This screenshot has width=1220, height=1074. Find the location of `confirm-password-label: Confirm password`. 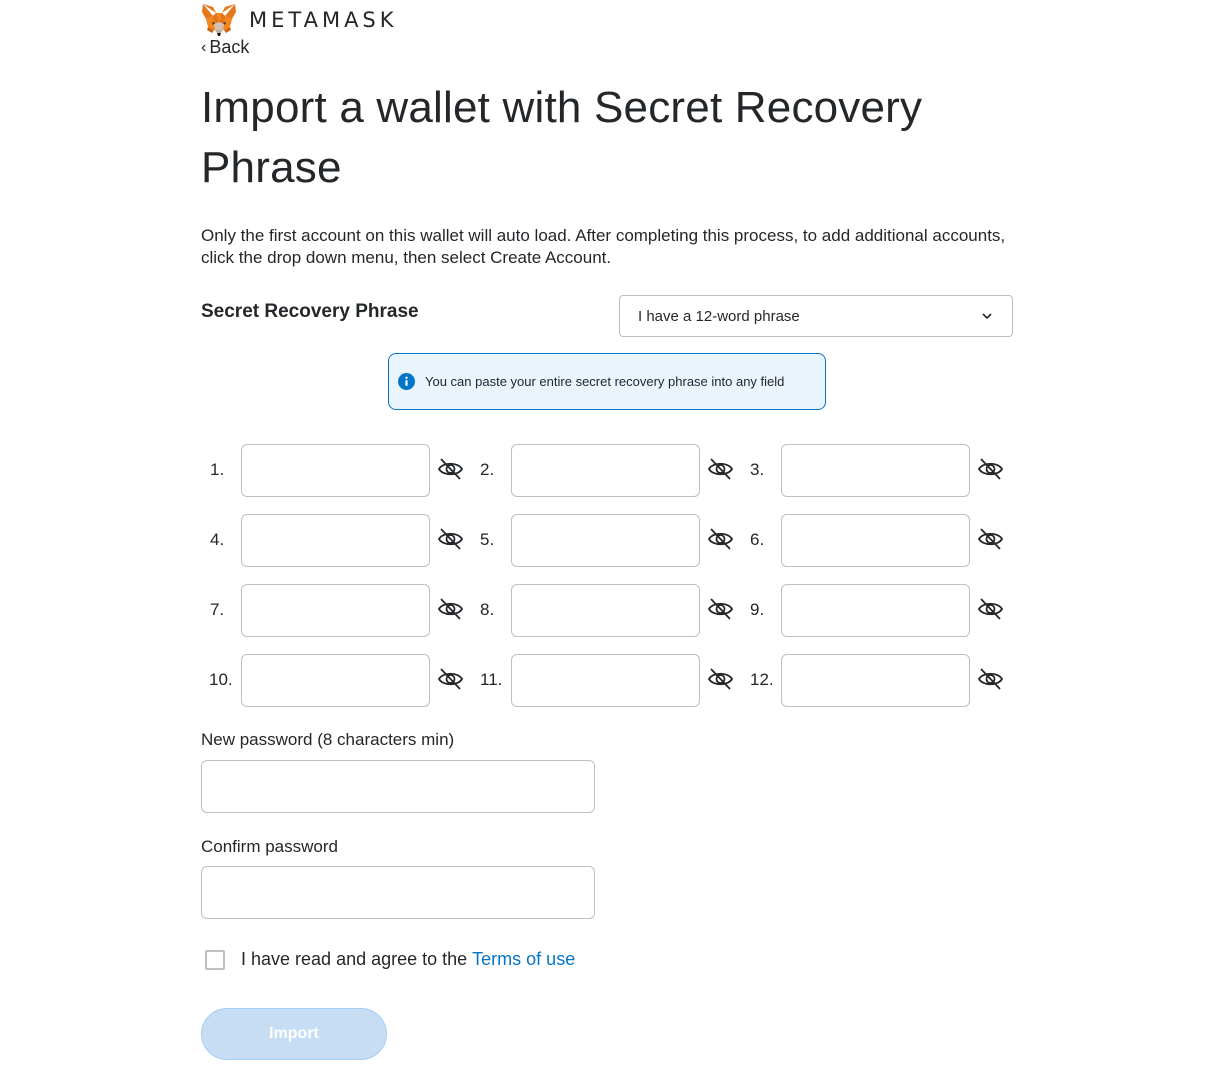

confirm-password-label: Confirm password is located at coordinates (269, 846).